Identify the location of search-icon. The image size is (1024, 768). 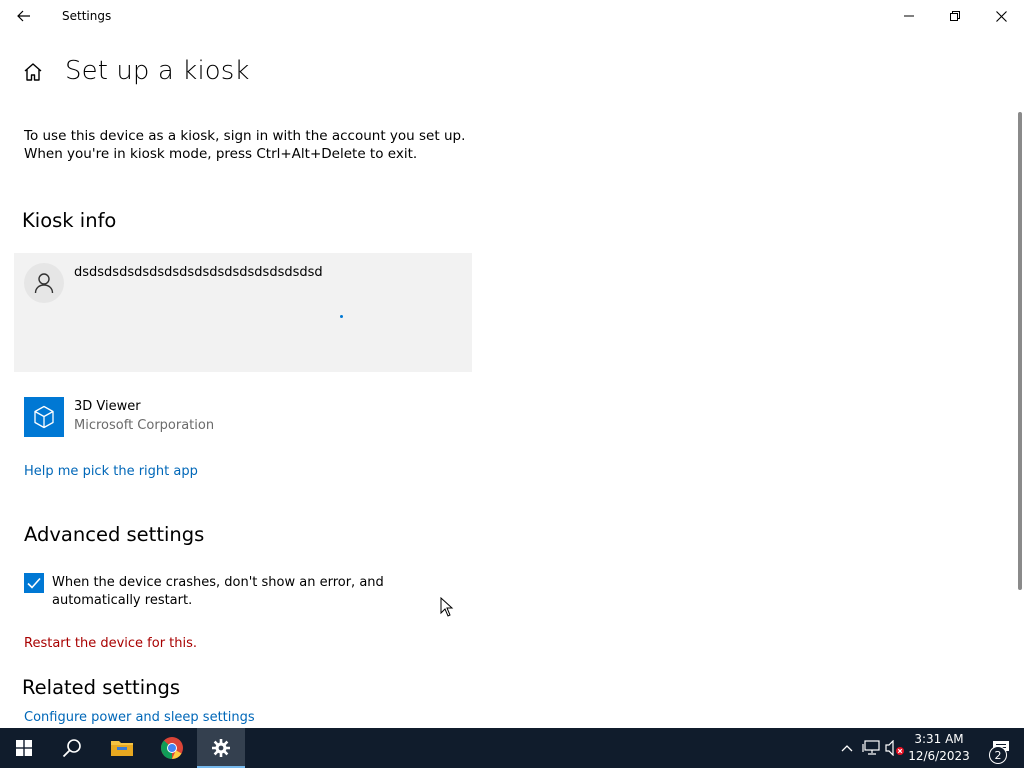
(71, 748).